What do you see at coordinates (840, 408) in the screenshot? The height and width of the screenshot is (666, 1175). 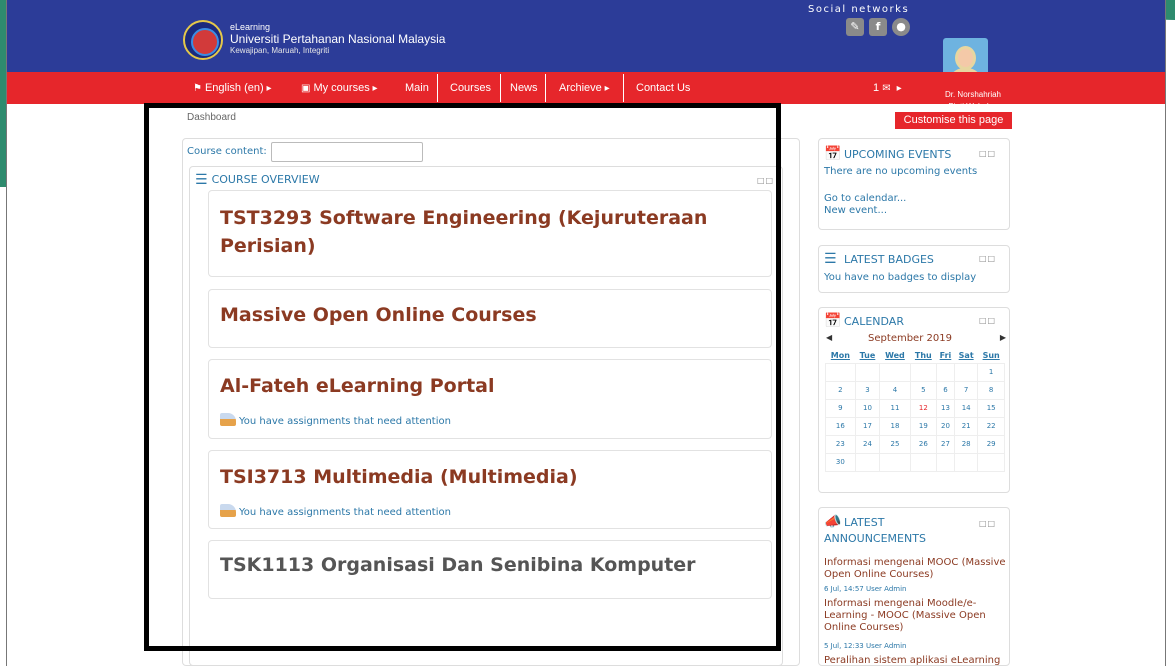 I see `calendar-day: 9` at bounding box center [840, 408].